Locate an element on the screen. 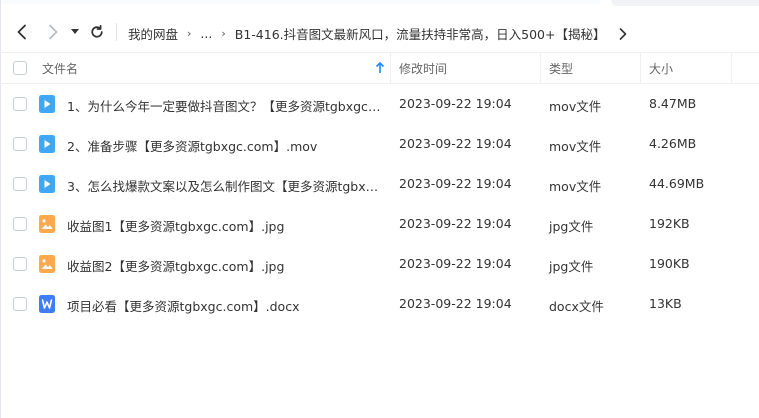  file-name: 1、为什么今年一定要做抖音图文？【更多资源tgbxgc.com】.mov is located at coordinates (225, 105).